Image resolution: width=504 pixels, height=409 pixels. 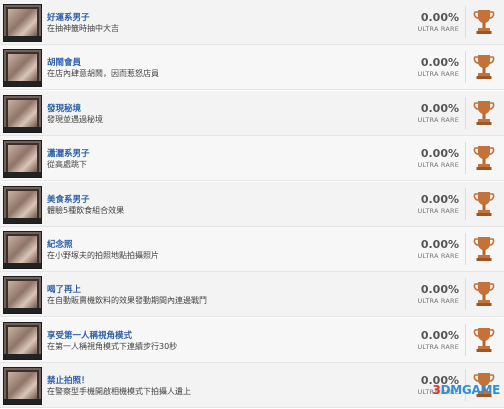 What do you see at coordinates (252, 113) in the screenshot?
I see `trophy-row: 發現秘境 發現並遇過秘境 0.00% ULTRA RARE` at bounding box center [252, 113].